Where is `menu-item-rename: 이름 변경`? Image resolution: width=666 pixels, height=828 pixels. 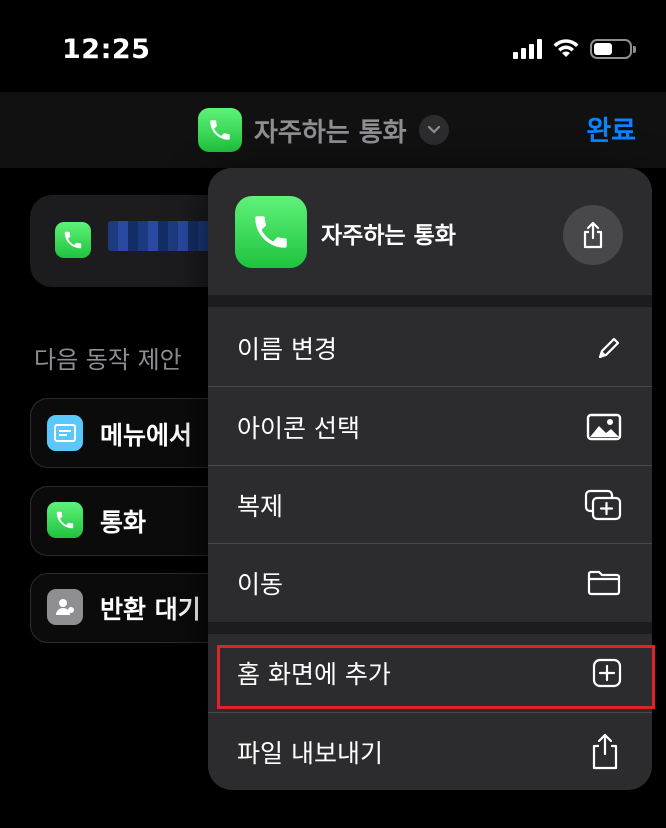 menu-item-rename: 이름 변경 is located at coordinates (430, 347).